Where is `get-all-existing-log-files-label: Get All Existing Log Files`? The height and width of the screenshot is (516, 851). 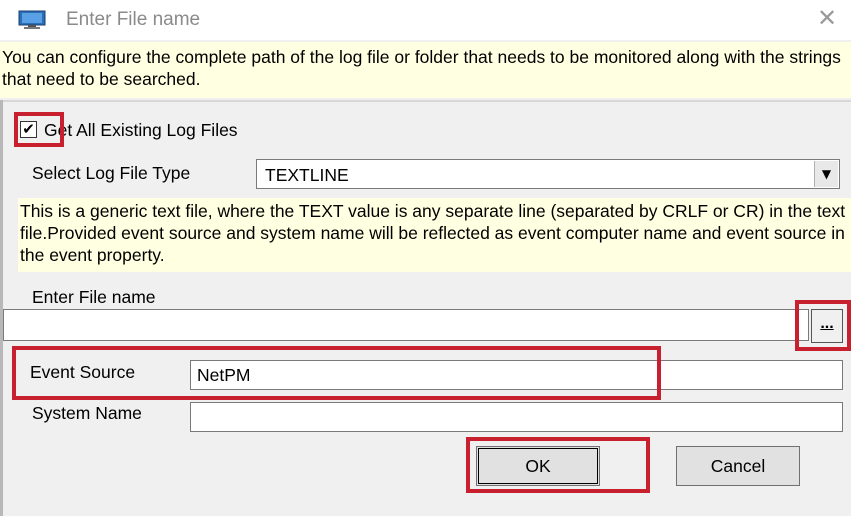 get-all-existing-log-files-label: Get All Existing Log Files is located at coordinates (141, 130).